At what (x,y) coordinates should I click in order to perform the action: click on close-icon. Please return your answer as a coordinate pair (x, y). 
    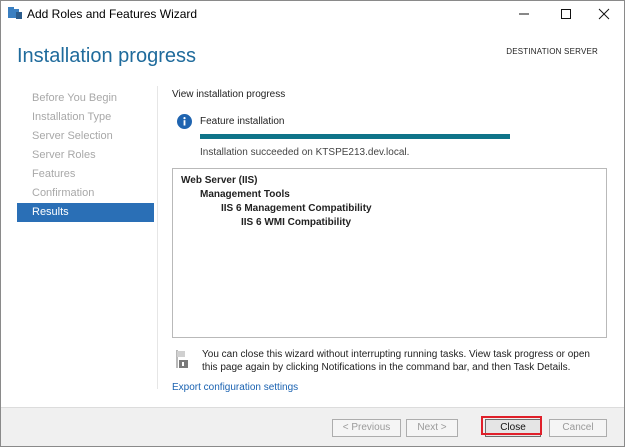
    Looking at the image, I should click on (604, 14).